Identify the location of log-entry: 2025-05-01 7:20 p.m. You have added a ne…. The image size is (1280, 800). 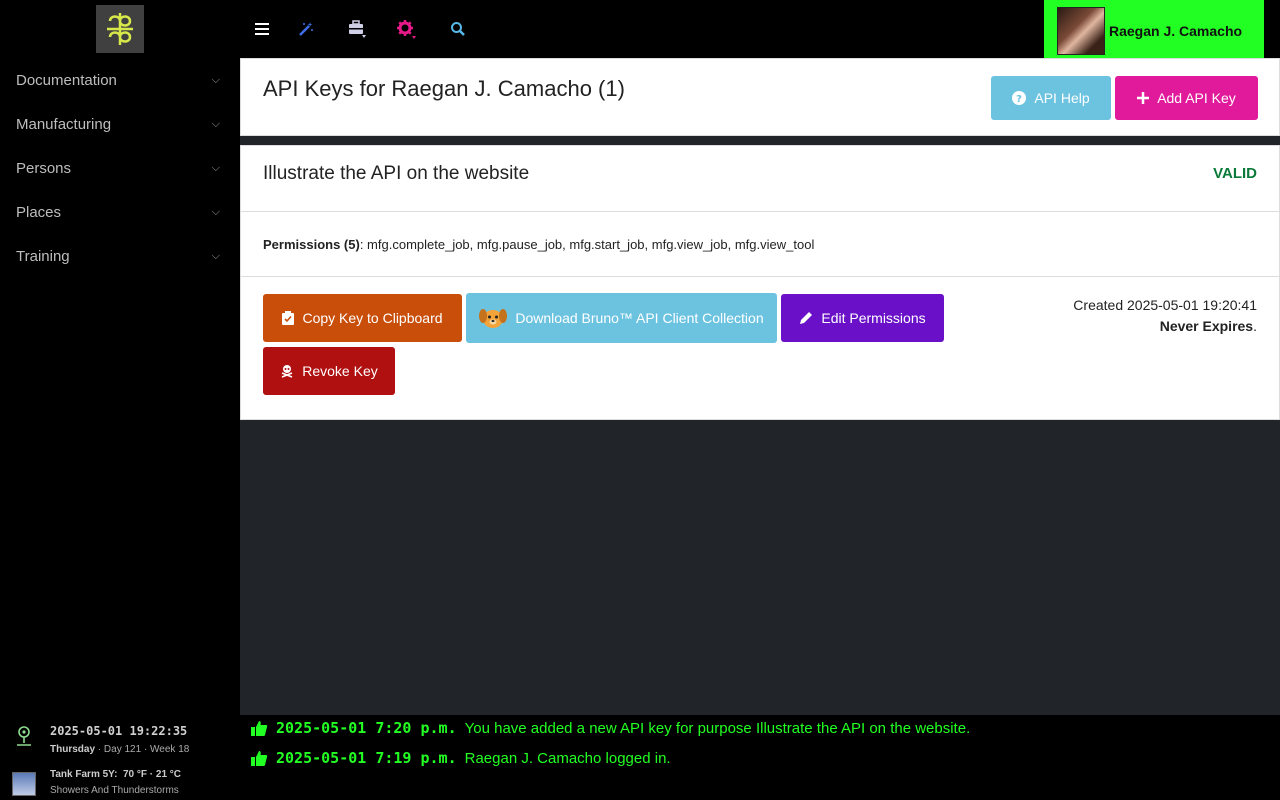
(610, 728).